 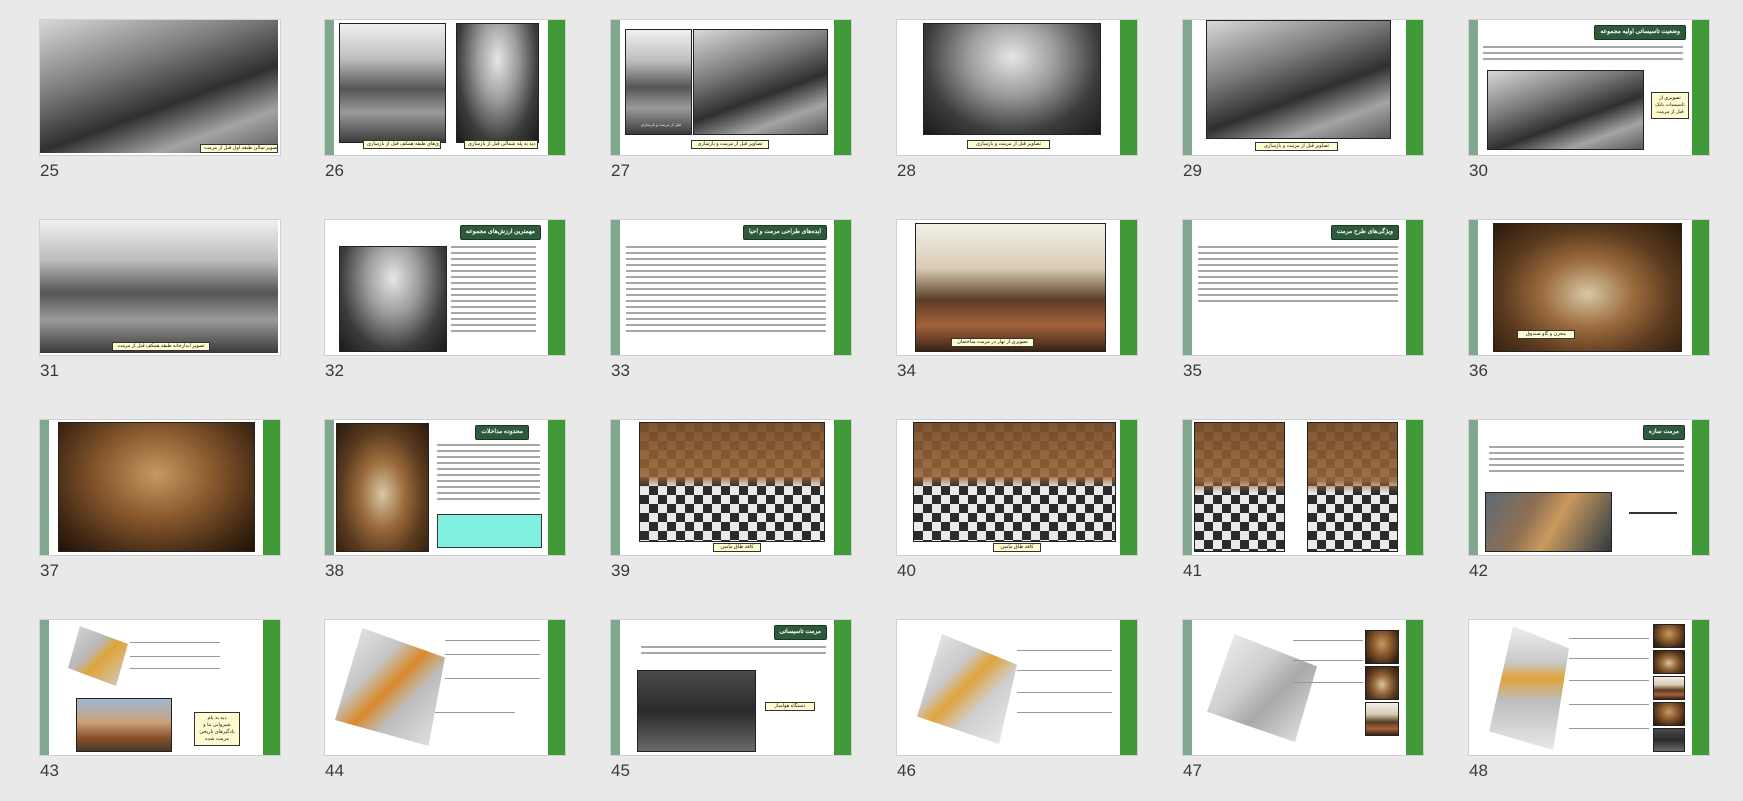 I want to click on slide-29: تصاویر قبل از مرمت و بازسازی 29, so click(x=1303, y=100).